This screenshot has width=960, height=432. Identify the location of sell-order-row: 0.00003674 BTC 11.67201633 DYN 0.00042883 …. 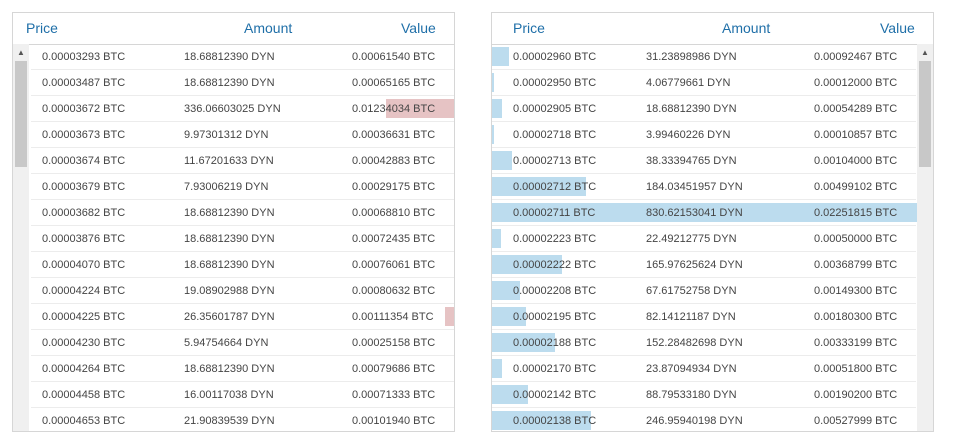
(242, 161).